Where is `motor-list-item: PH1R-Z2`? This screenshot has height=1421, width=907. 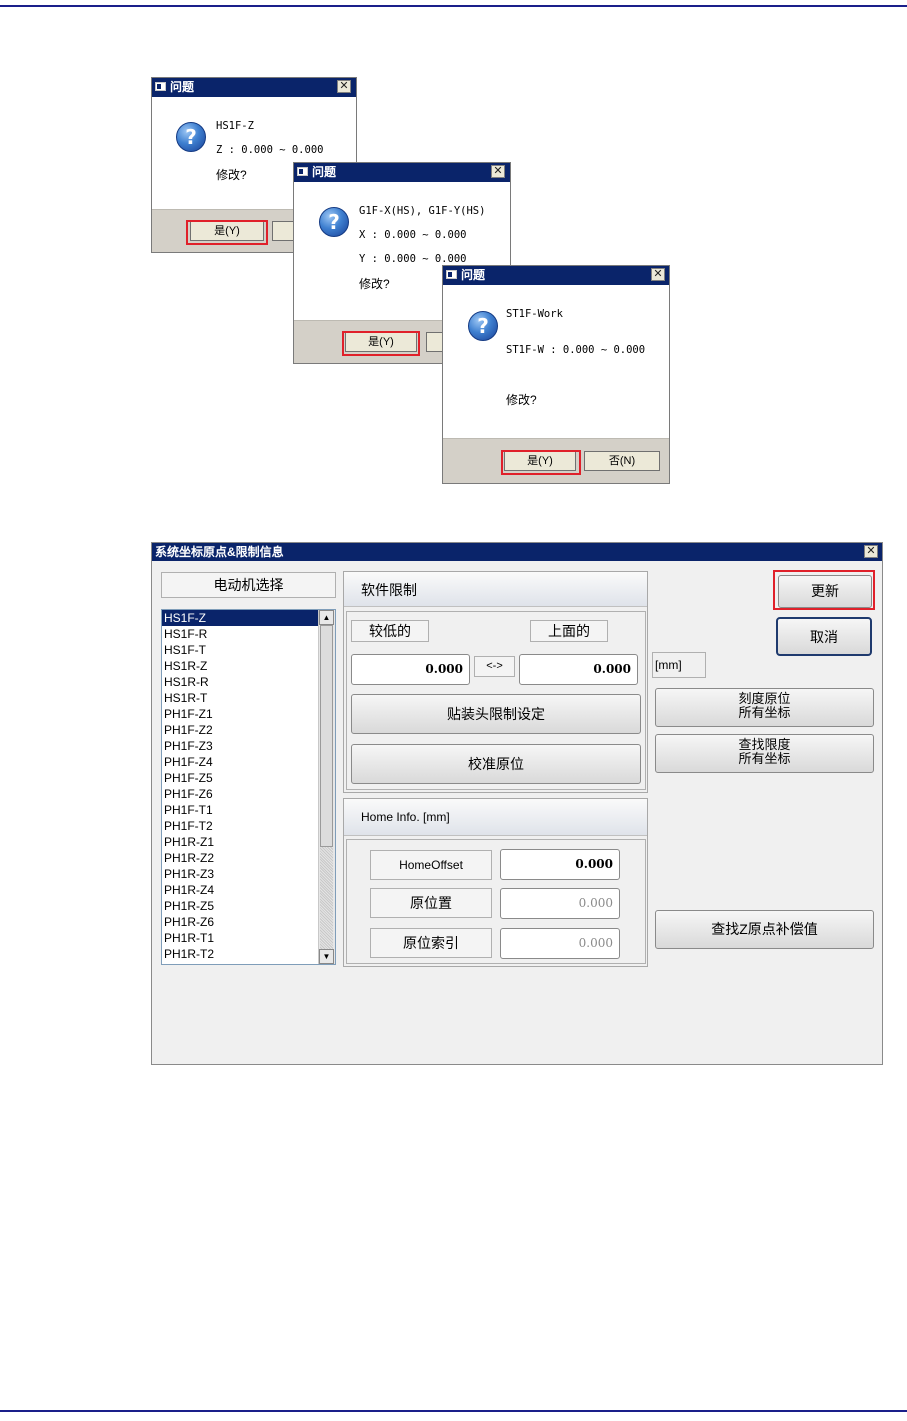
motor-list-item: PH1R-Z2 is located at coordinates (240, 858).